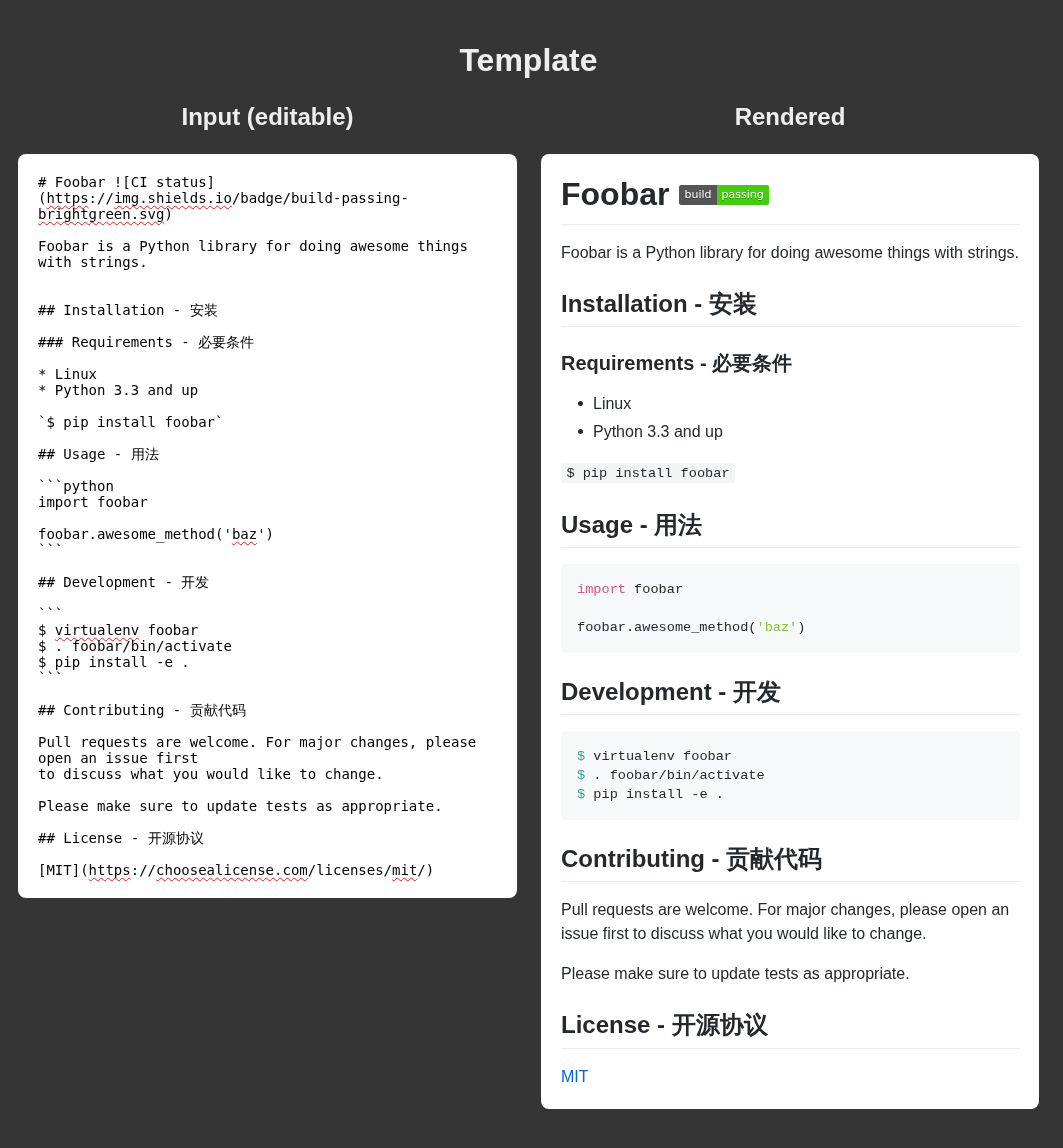 Image resolution: width=1063 pixels, height=1148 pixels. Describe the element at coordinates (790, 608) in the screenshot. I see `code-block: import foobar foobar.awesome_method('baz')` at that location.